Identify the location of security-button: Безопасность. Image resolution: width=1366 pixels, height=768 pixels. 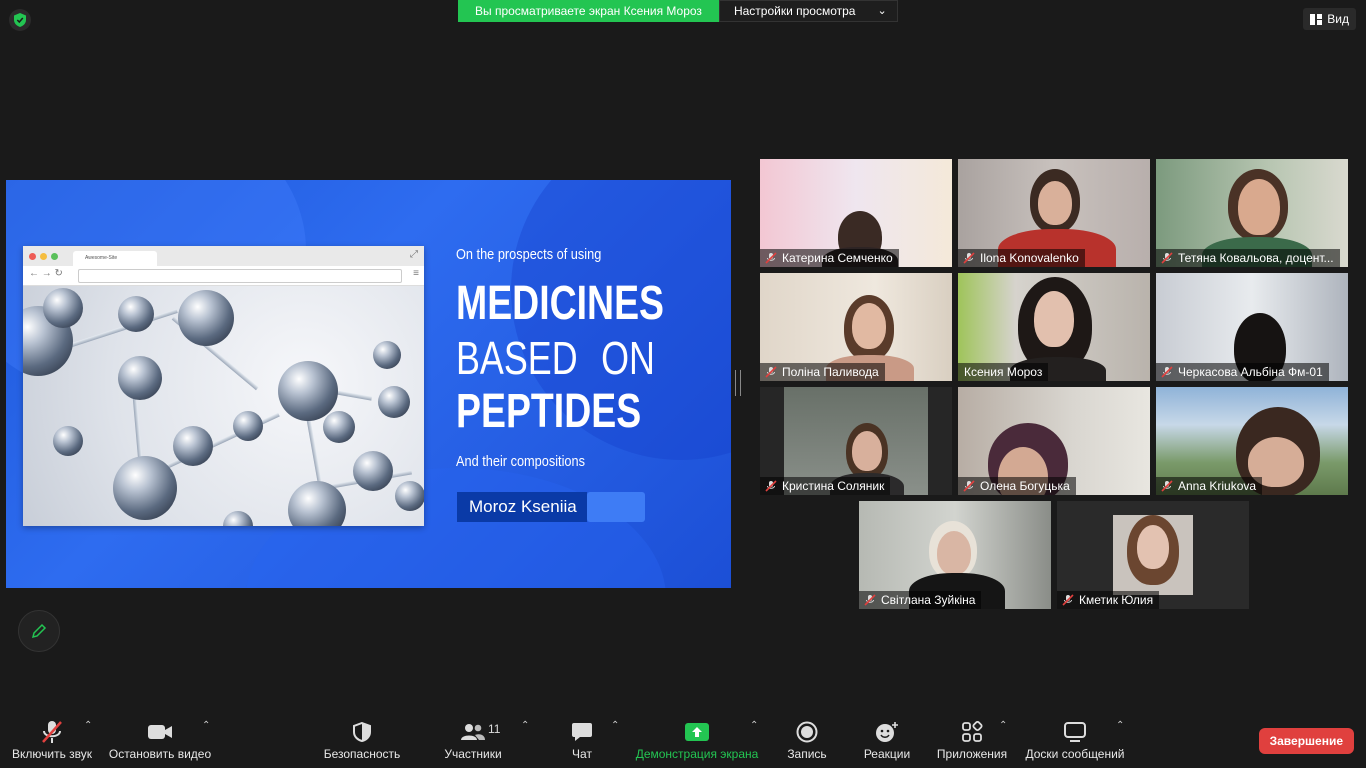
(362, 740).